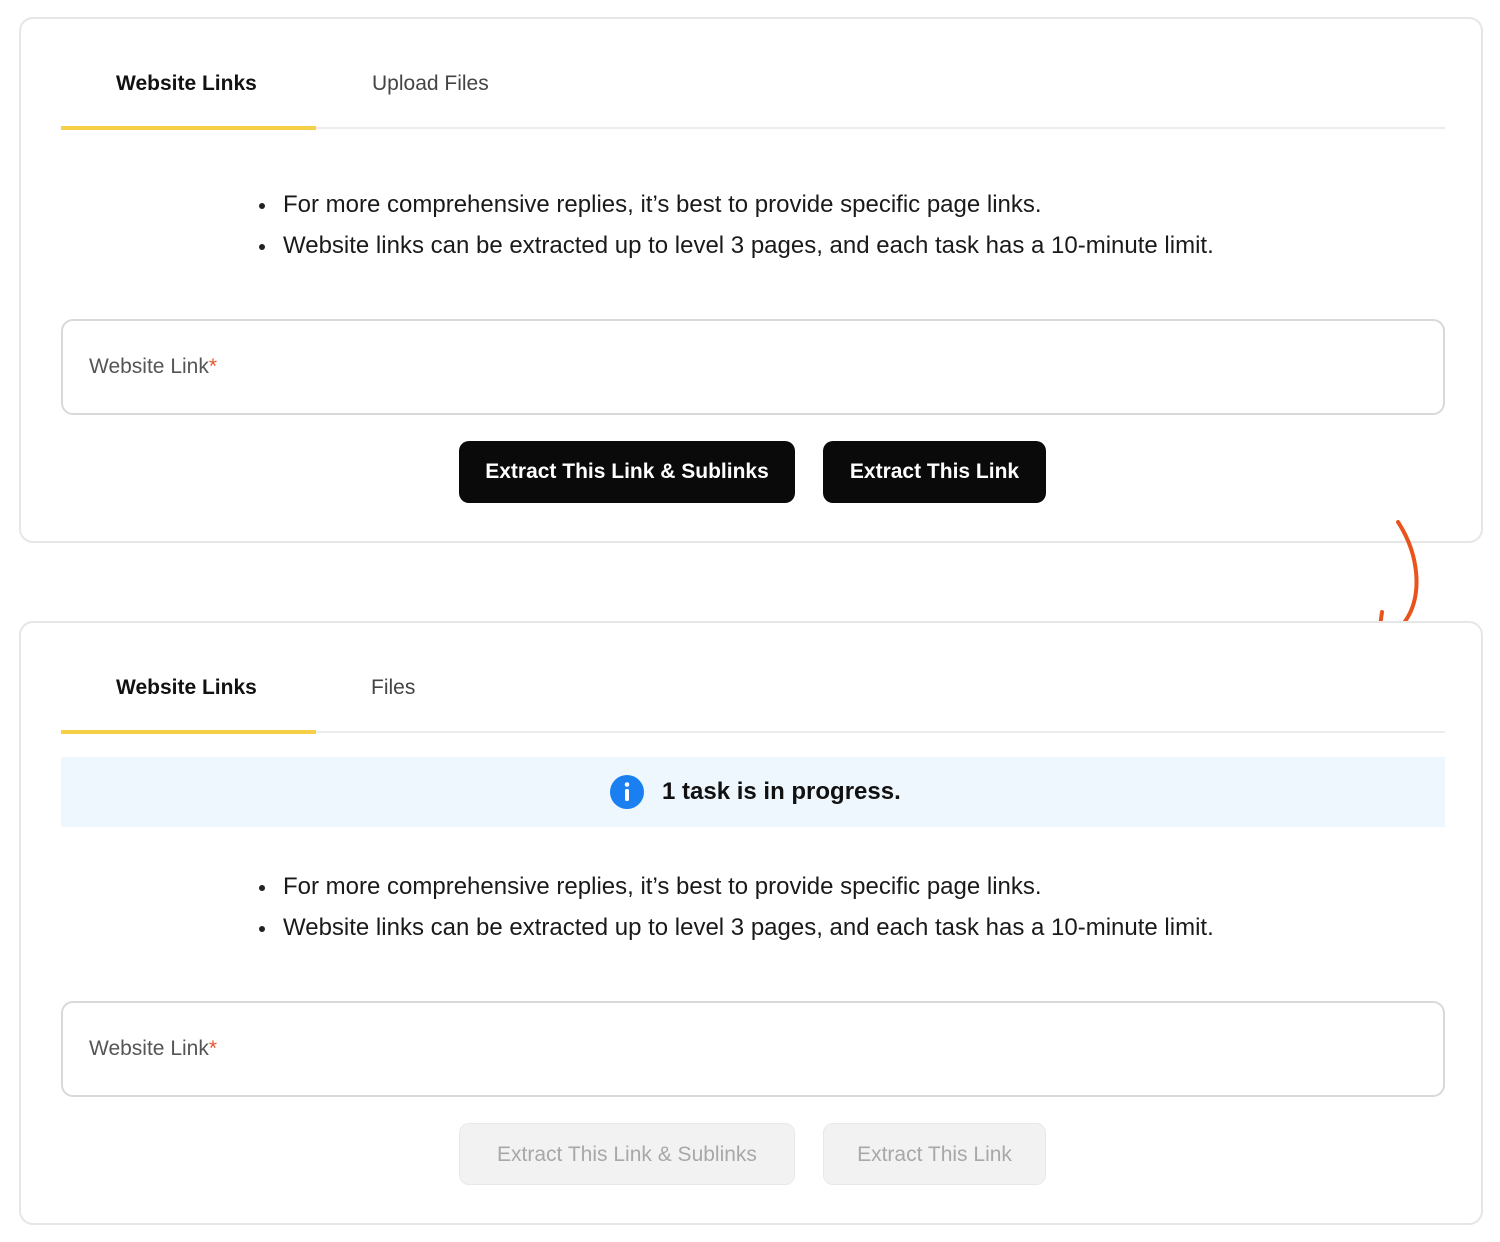 This screenshot has height=1242, width=1500. I want to click on task-progress-banner: 1 task is in progress., so click(753, 792).